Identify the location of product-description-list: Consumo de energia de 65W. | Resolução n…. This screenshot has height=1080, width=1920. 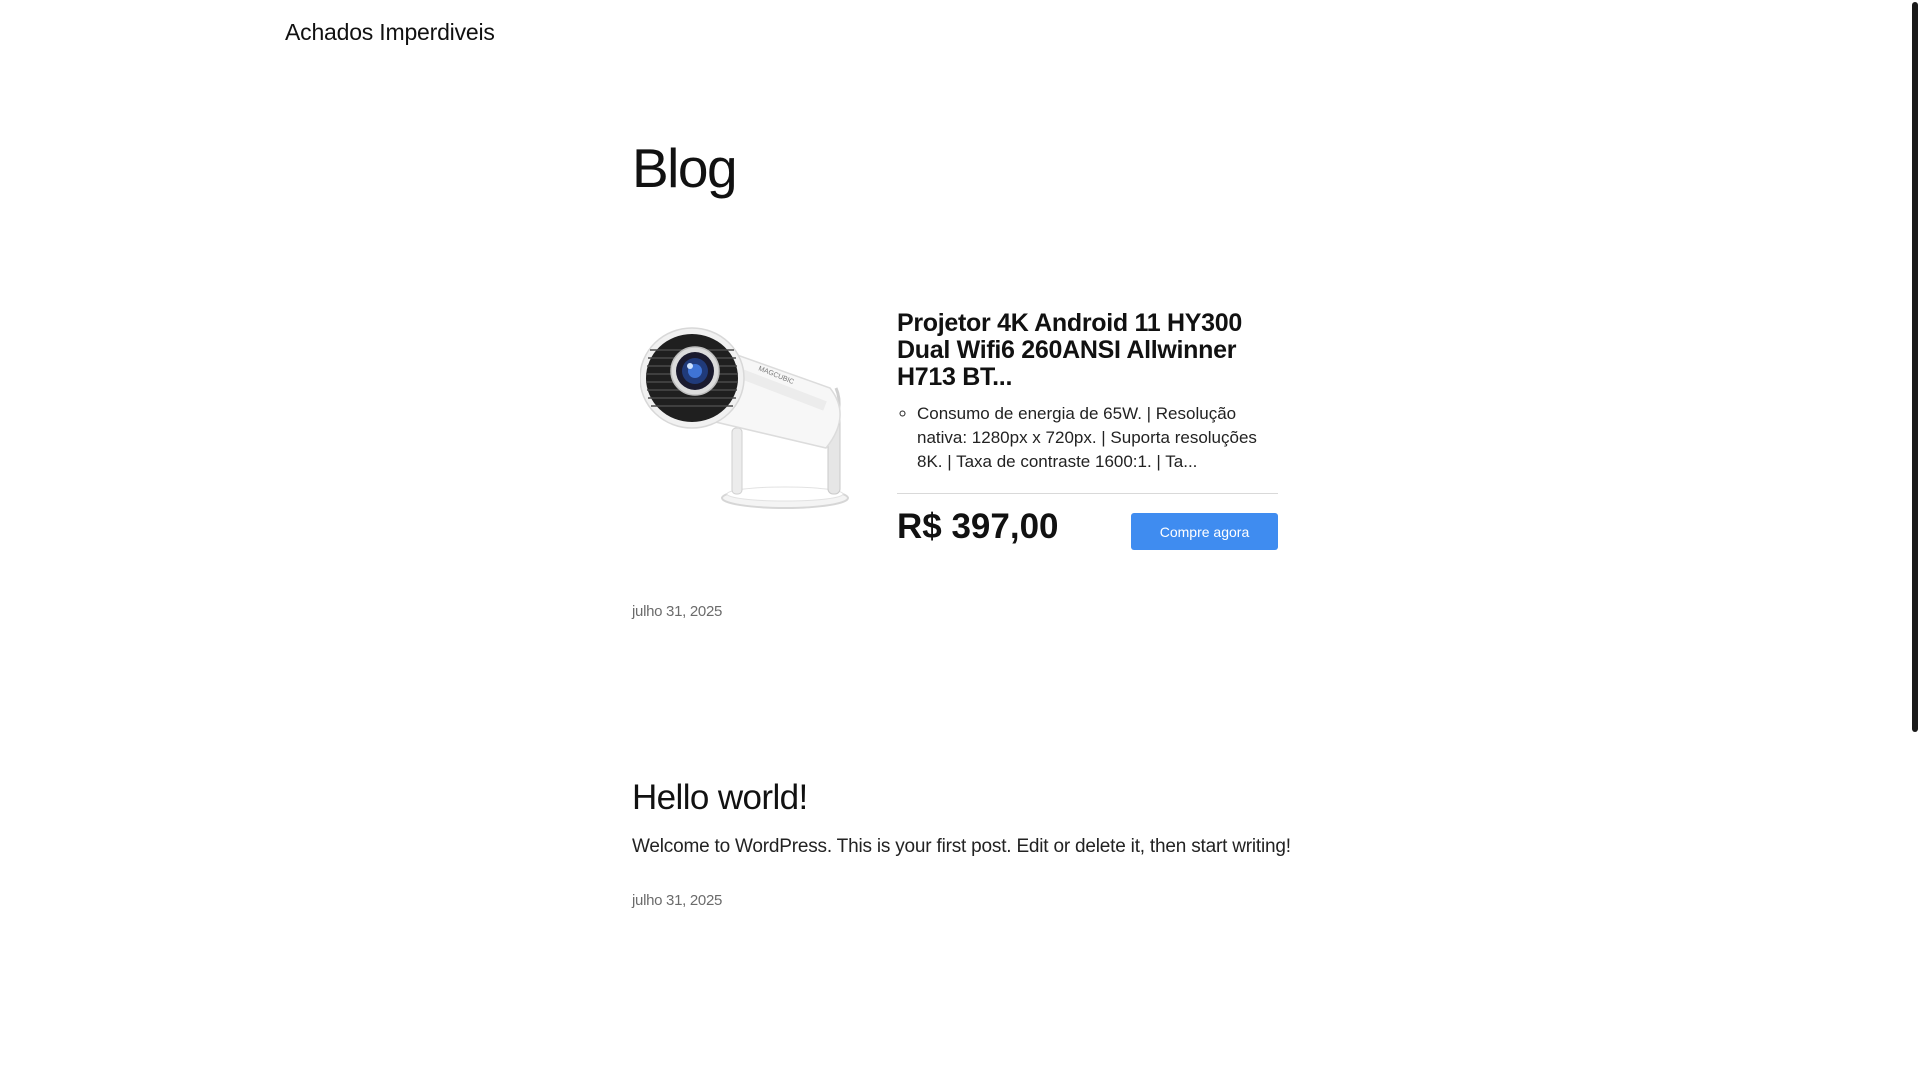
(1087, 438).